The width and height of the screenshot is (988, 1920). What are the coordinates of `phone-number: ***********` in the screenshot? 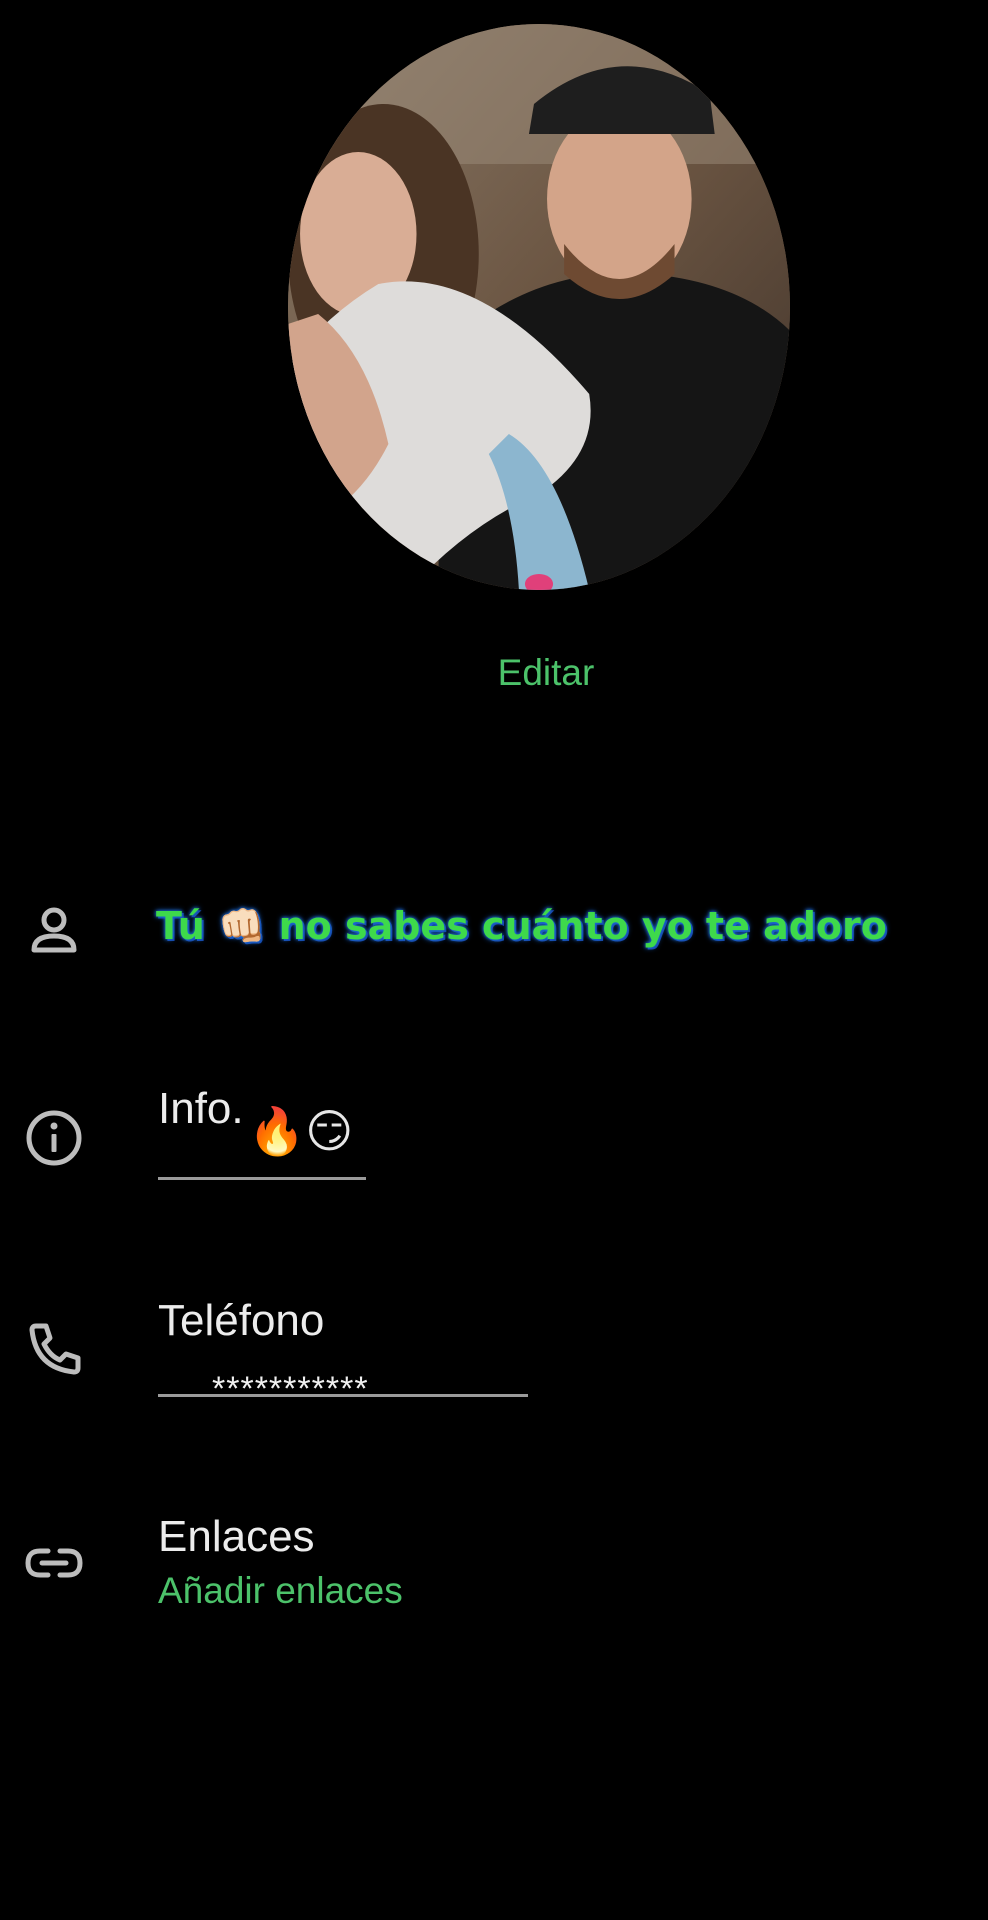 It's located at (290, 1389).